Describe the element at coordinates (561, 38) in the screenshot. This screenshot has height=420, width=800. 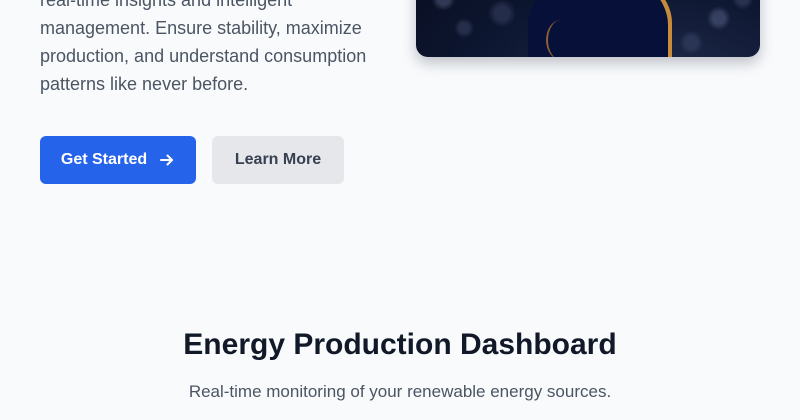
I see `hero-image-rim-light` at that location.